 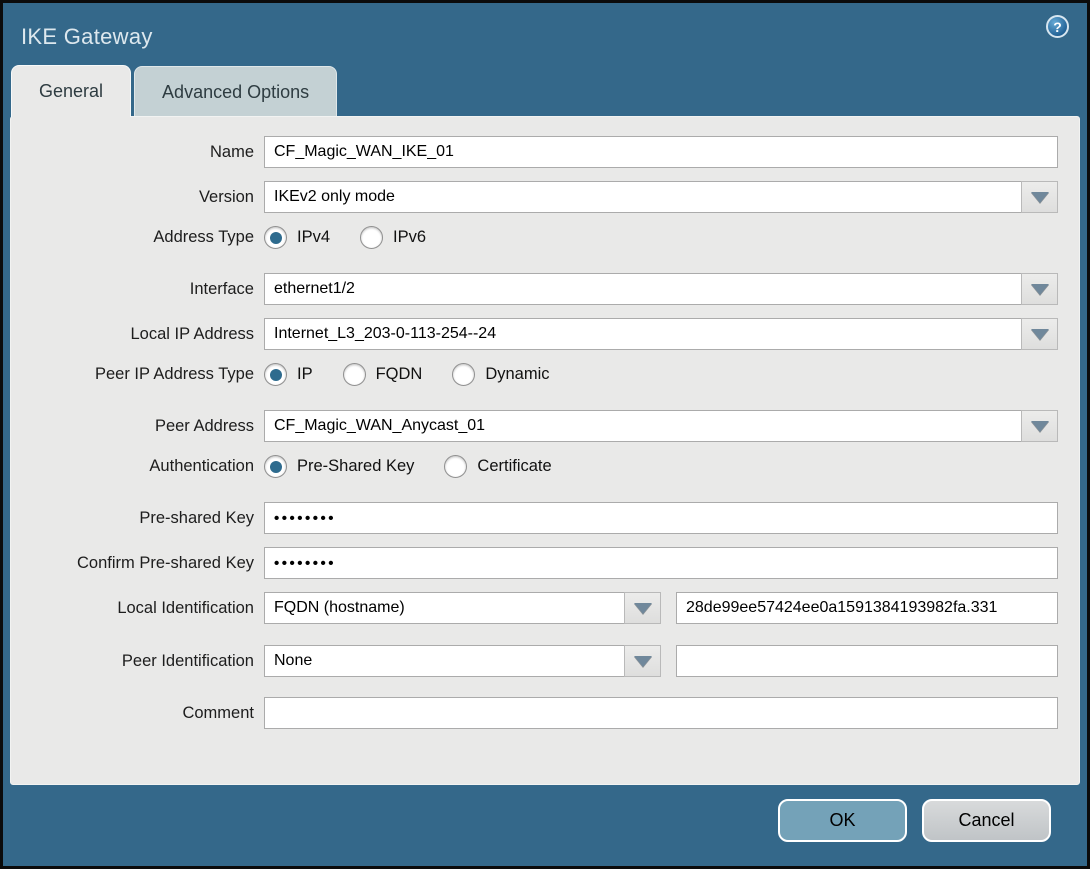 I want to click on local-ip-address-dropdown-button, so click(x=1039, y=334).